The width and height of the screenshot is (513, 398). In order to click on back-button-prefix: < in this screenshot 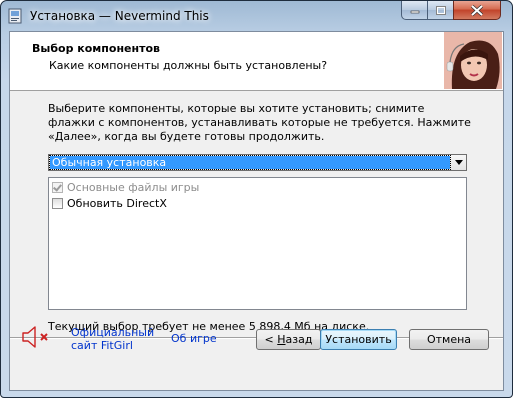, I will do `click(271, 339)`.